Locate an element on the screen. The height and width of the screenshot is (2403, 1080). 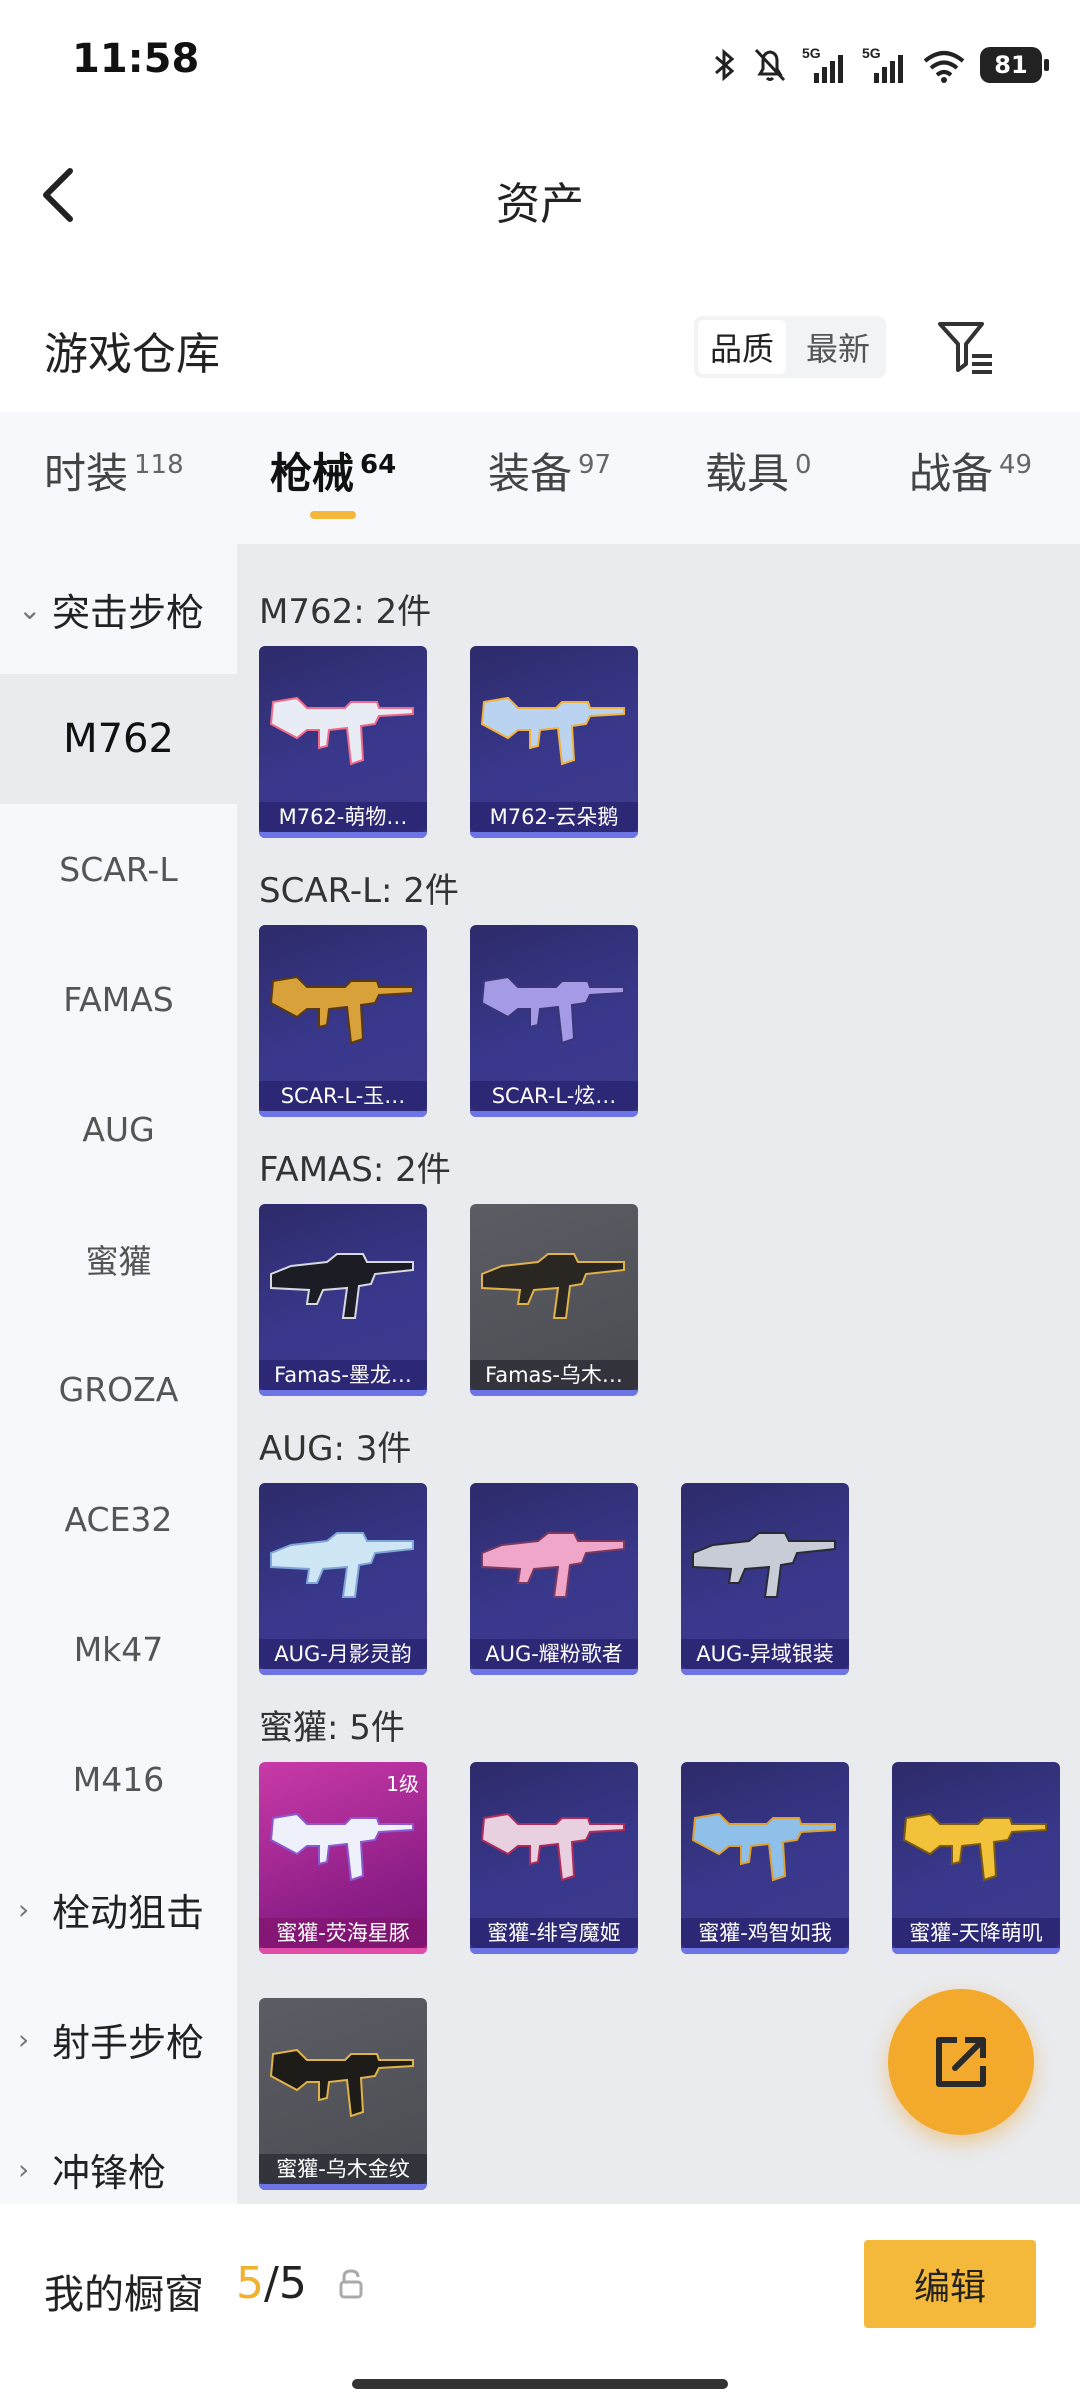
signal-5g-icon-2: 5G is located at coordinates (882, 64).